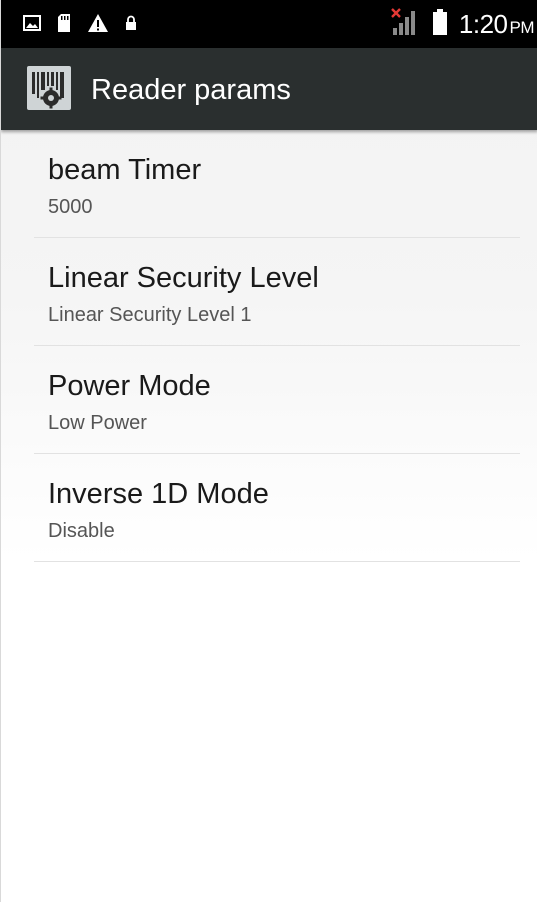 The image size is (537, 902). What do you see at coordinates (32, 25) in the screenshot?
I see `image-notification-icon` at bounding box center [32, 25].